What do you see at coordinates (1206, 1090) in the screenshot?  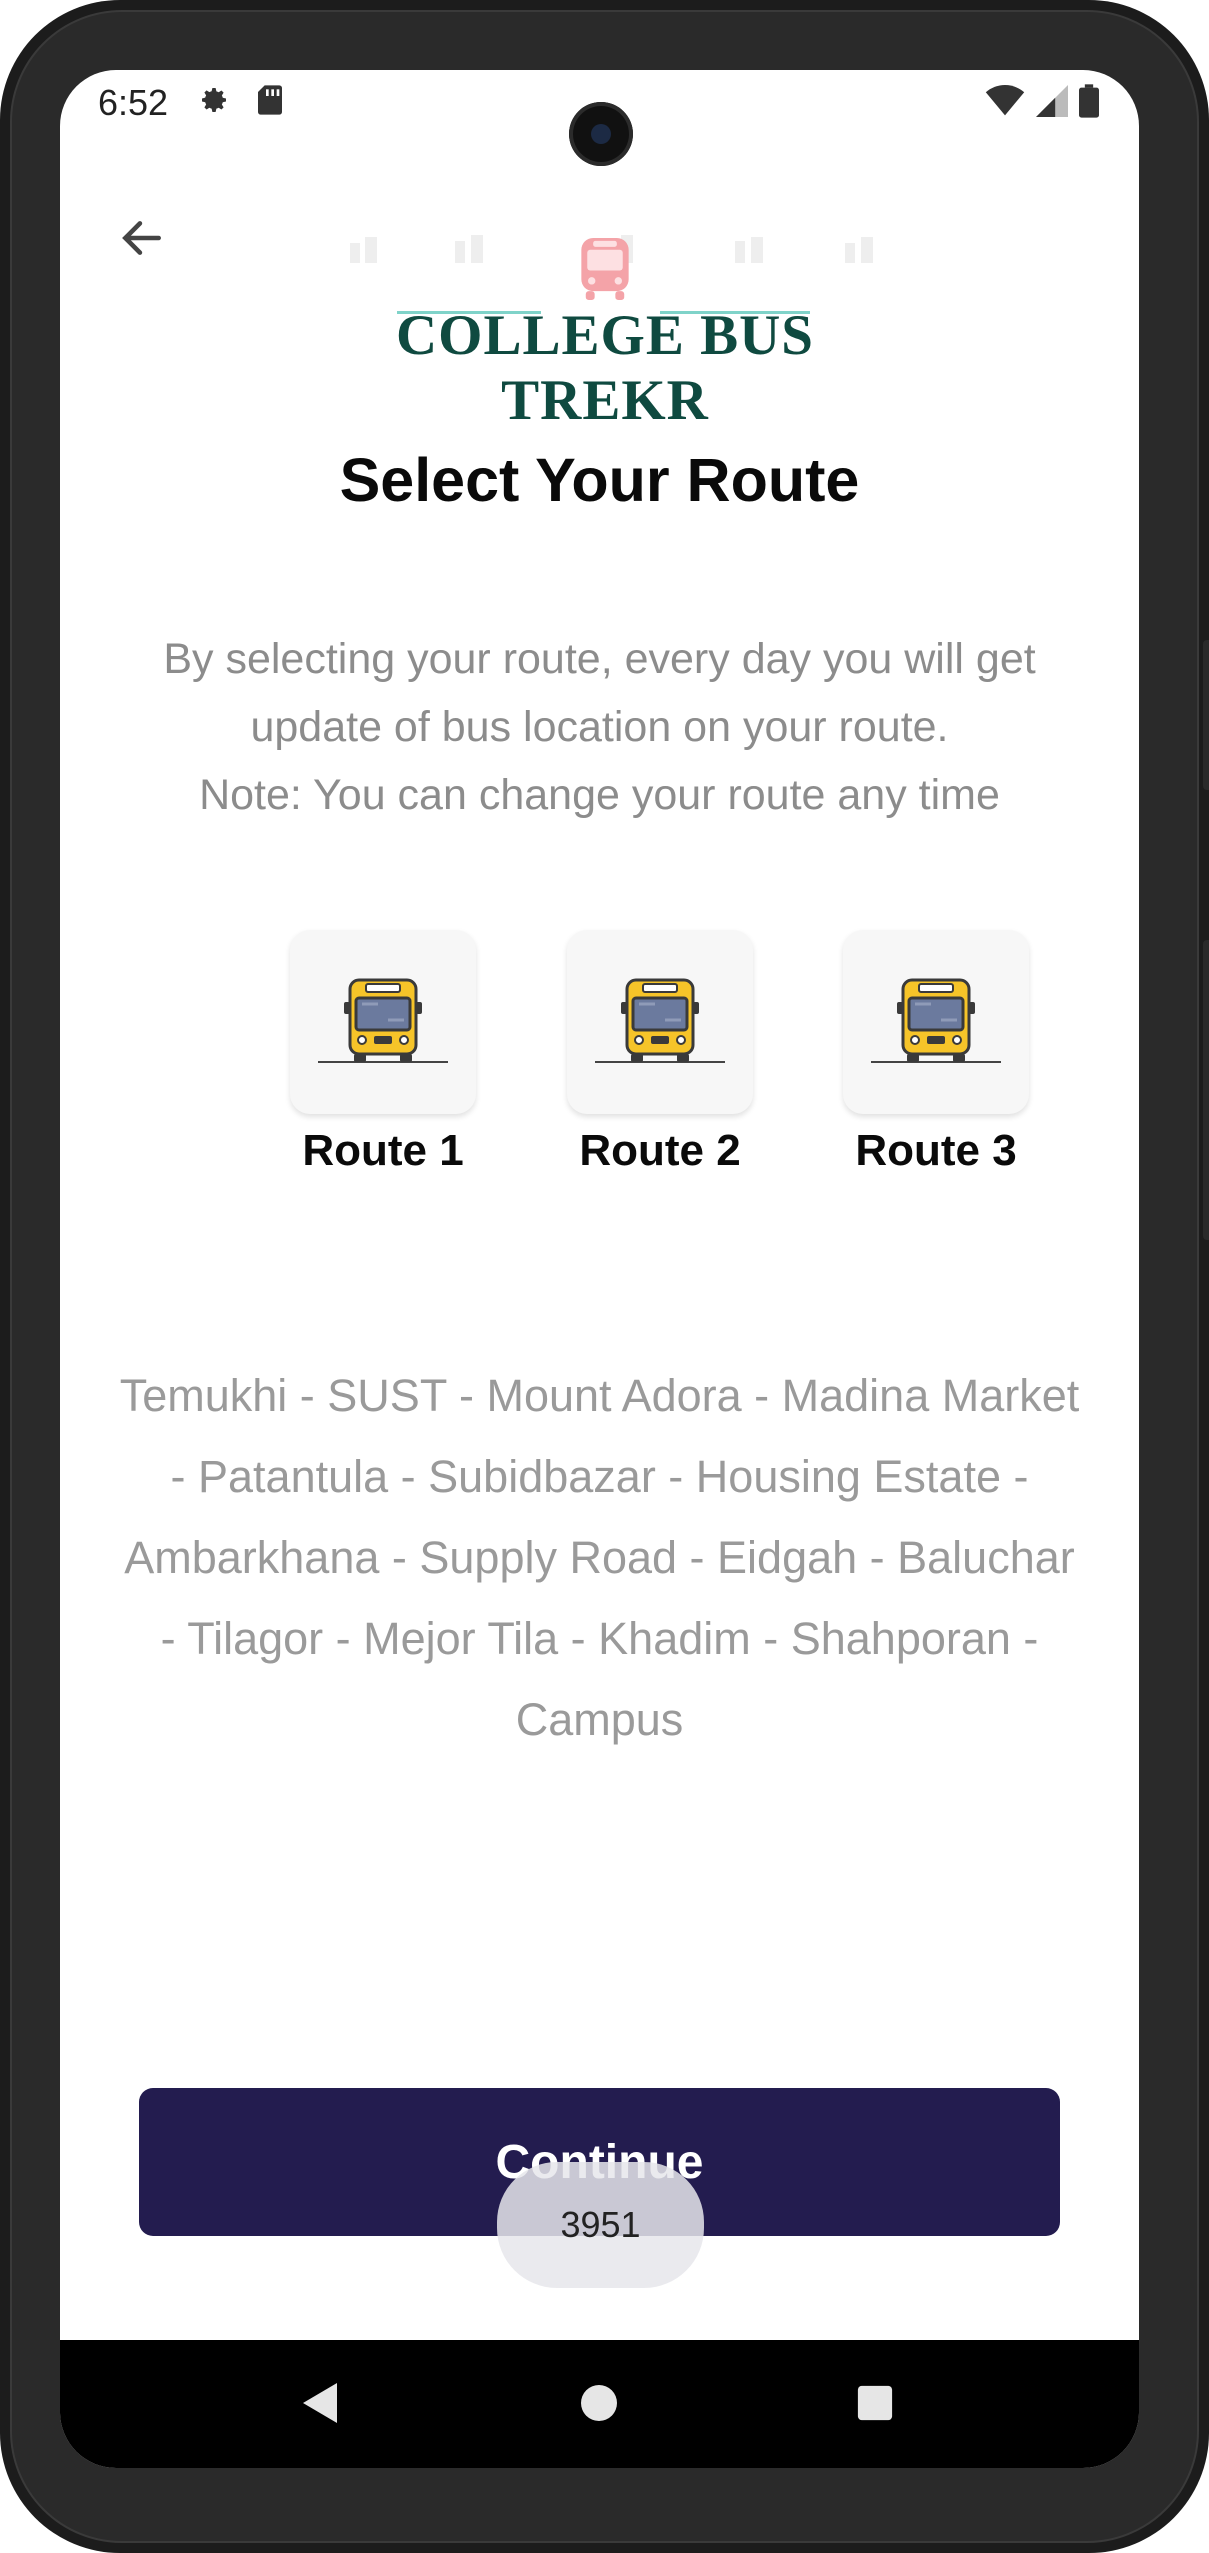 I see `power-button` at bounding box center [1206, 1090].